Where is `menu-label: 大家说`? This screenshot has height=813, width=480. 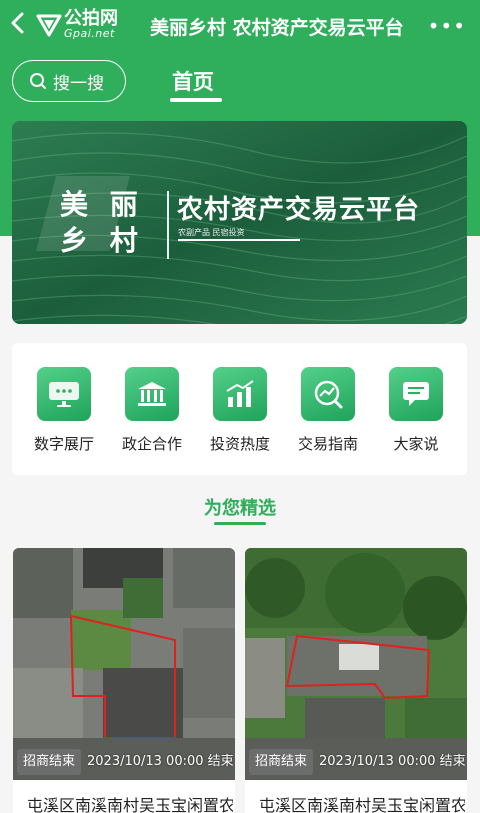
menu-label: 大家说 is located at coordinates (416, 444).